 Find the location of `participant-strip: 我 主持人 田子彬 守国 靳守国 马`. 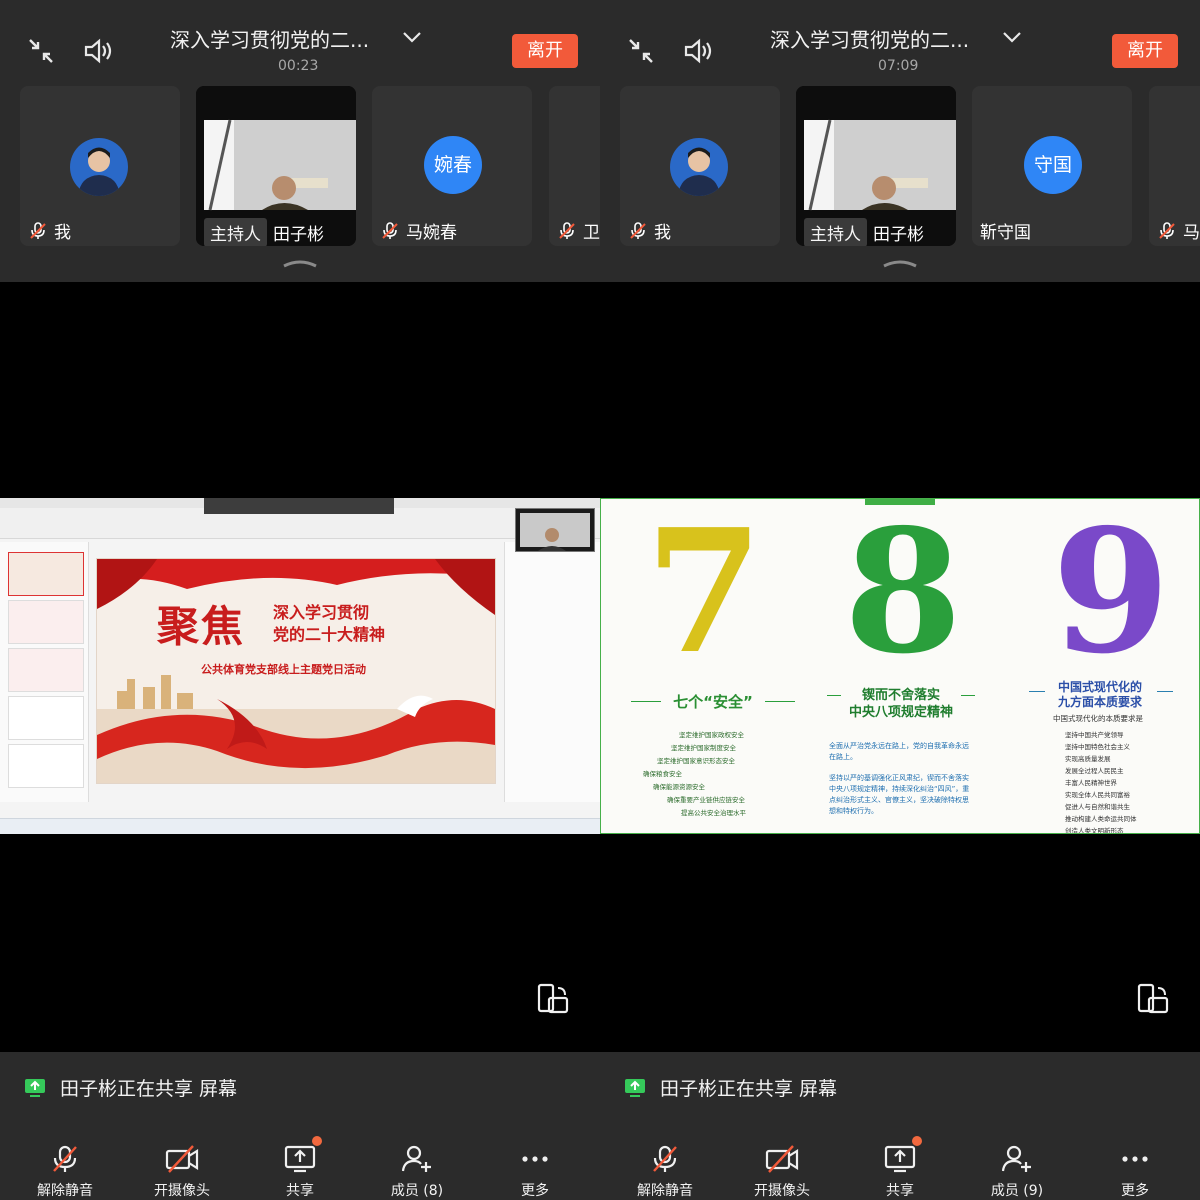

participant-strip: 我 主持人 田子彬 守国 靳守国 马 is located at coordinates (900, 182).